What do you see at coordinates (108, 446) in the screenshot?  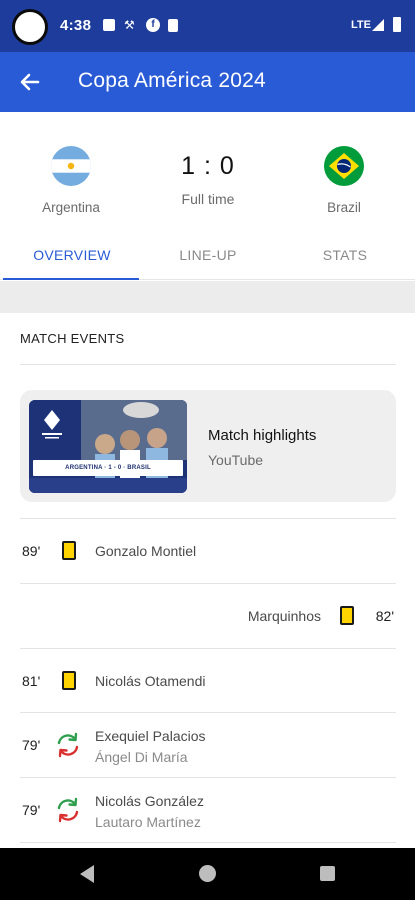 I see `highlight-thumbnail: ARGENTINA · 1 - 0 · BRASIL` at bounding box center [108, 446].